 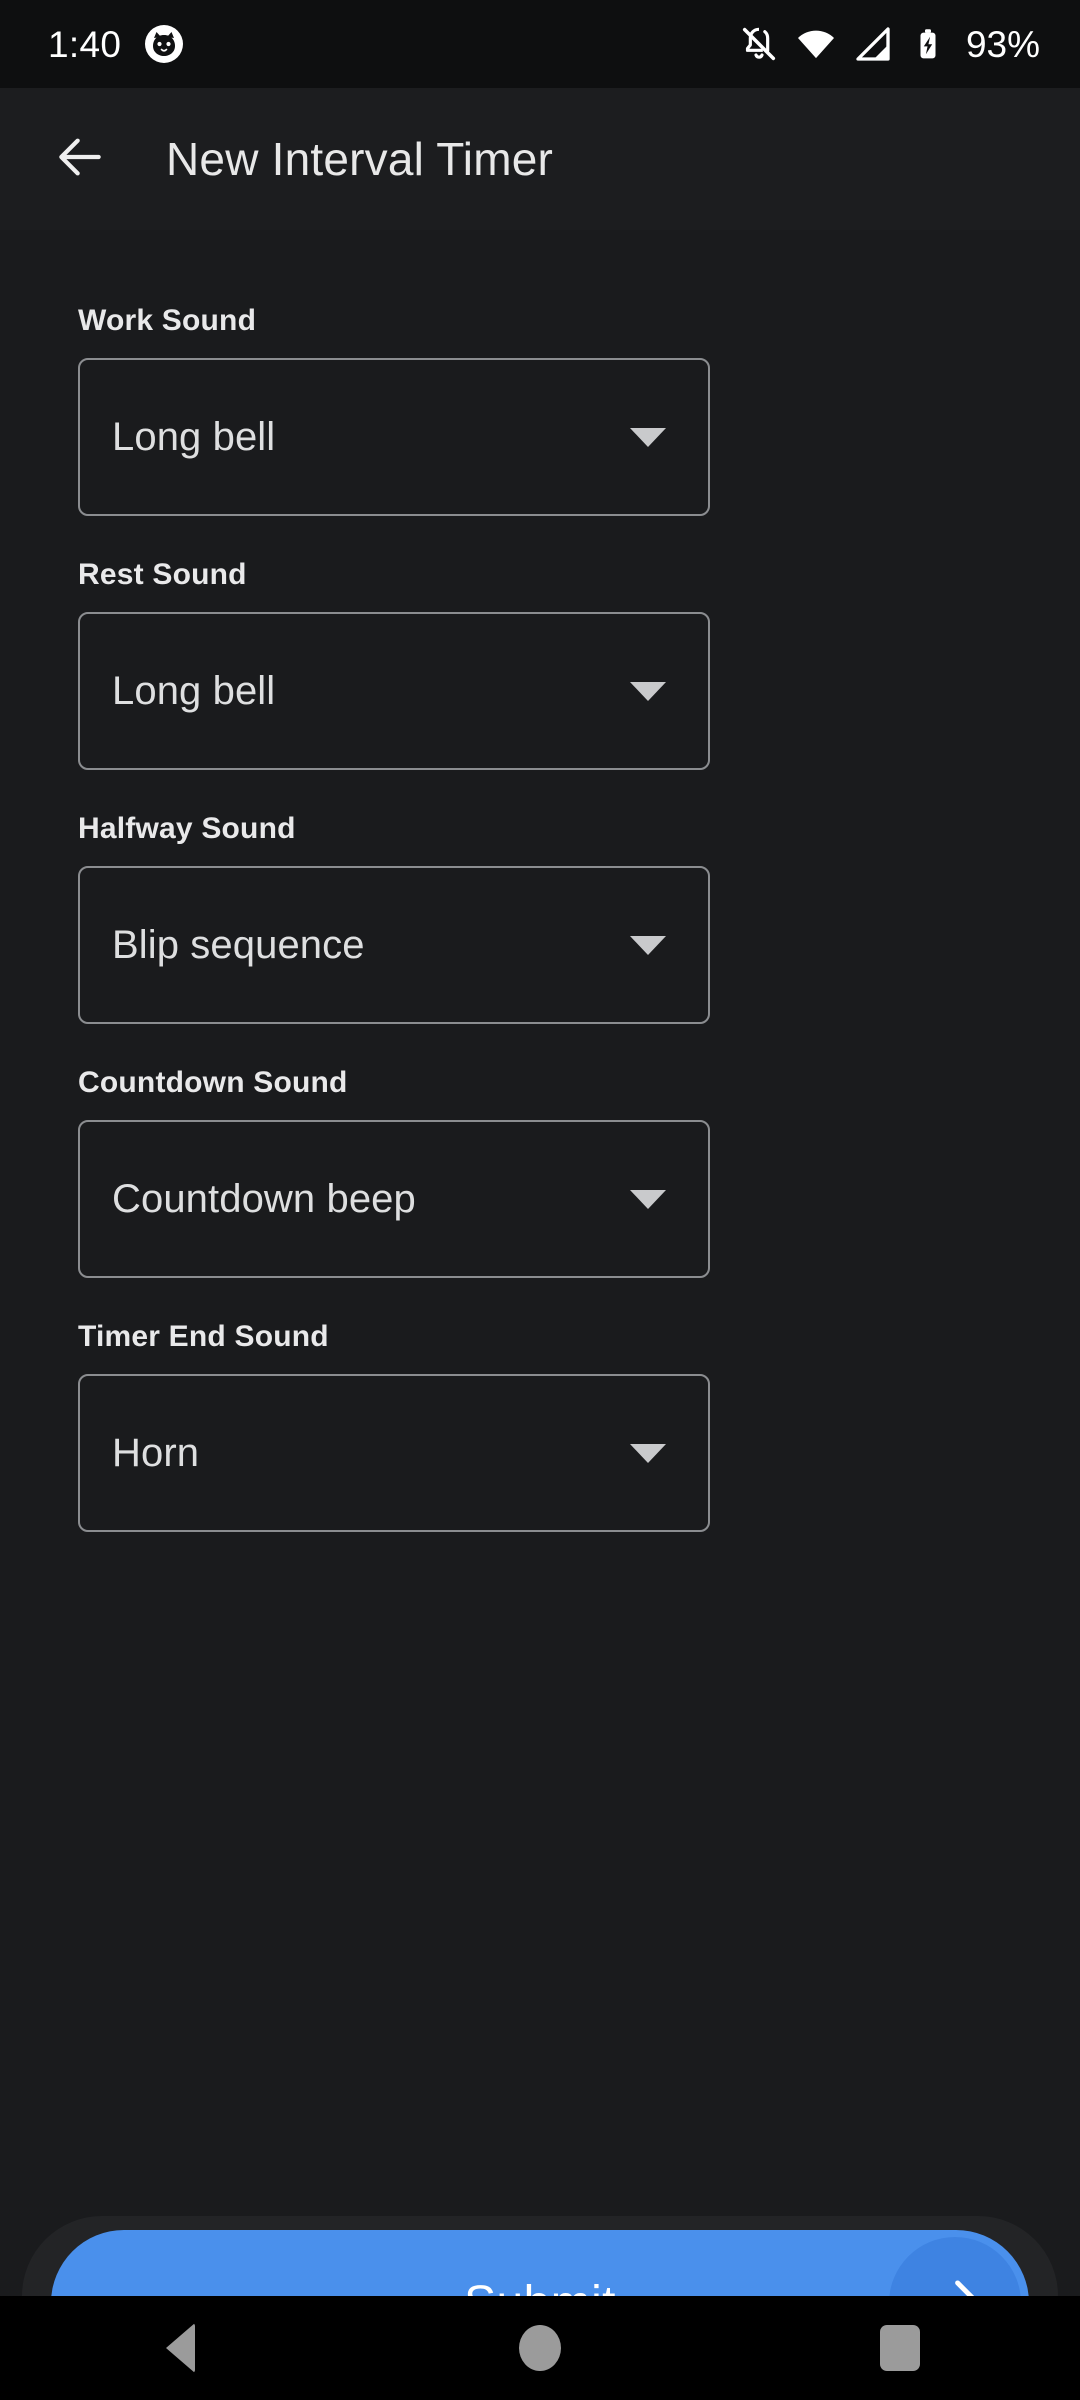 I want to click on field-group-work-sound: Work Sound Long bell, so click(x=540, y=411).